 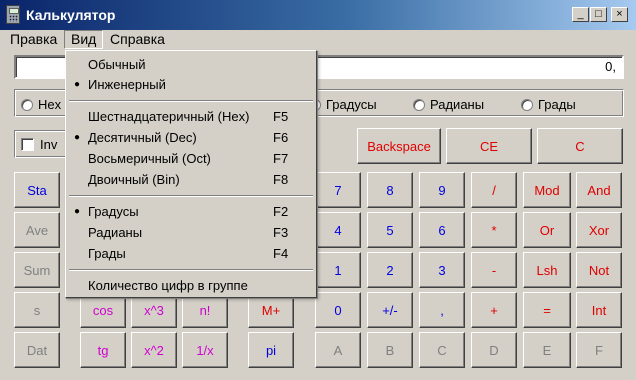 I want to click on menu-item-dec-shortcut: F6, so click(x=281, y=137).